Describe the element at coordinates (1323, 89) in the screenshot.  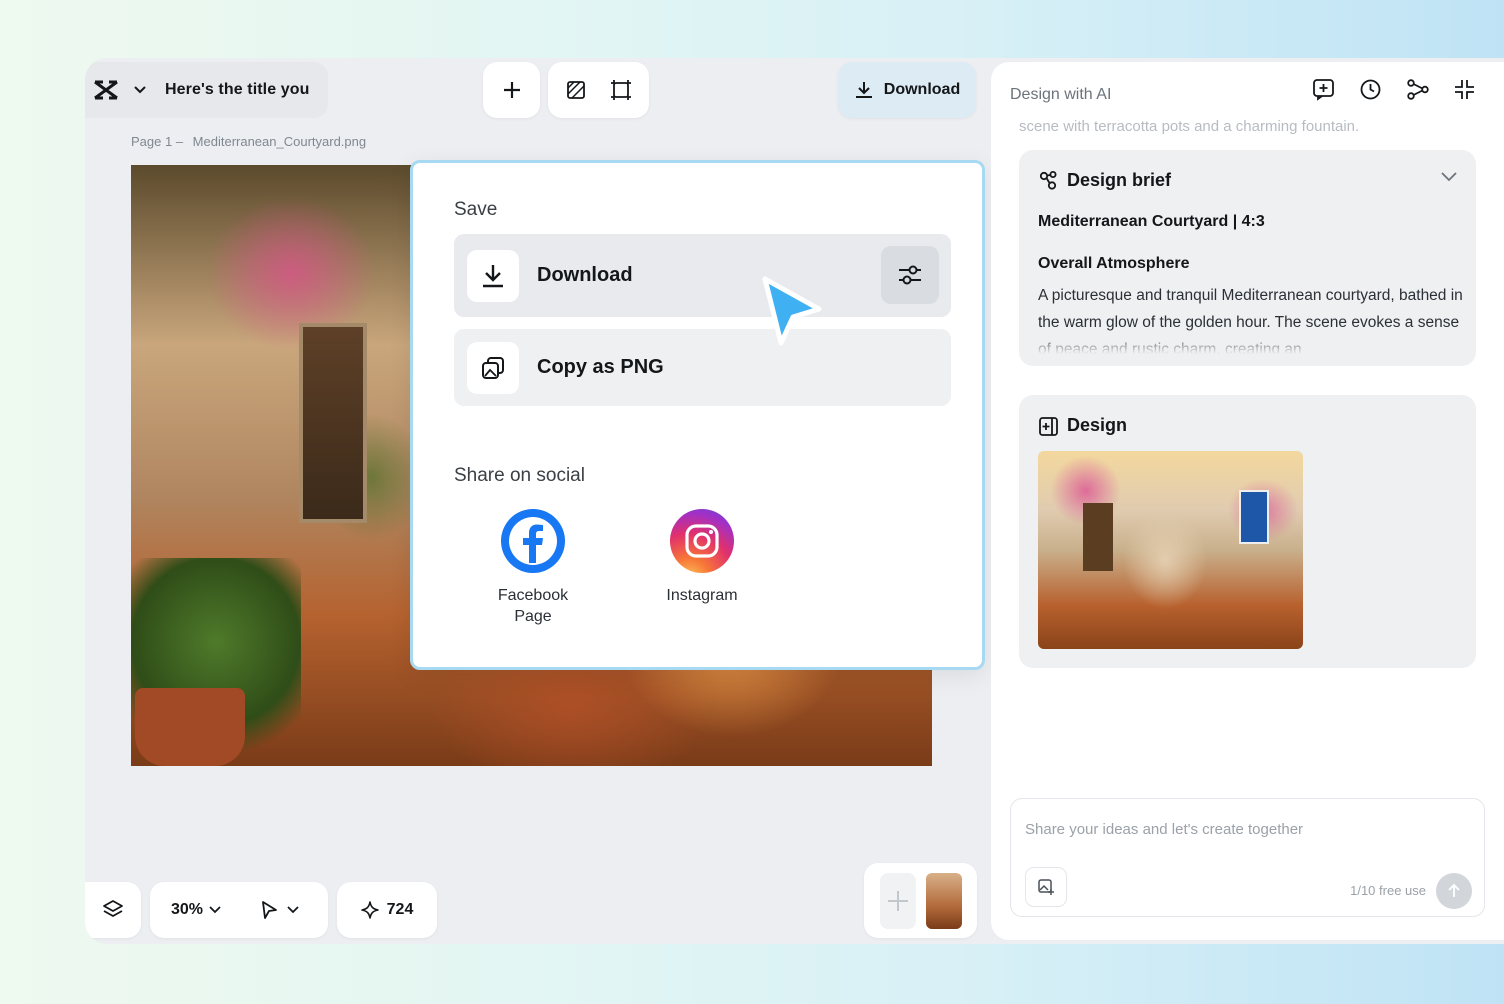
I see `new-chat-icon` at that location.